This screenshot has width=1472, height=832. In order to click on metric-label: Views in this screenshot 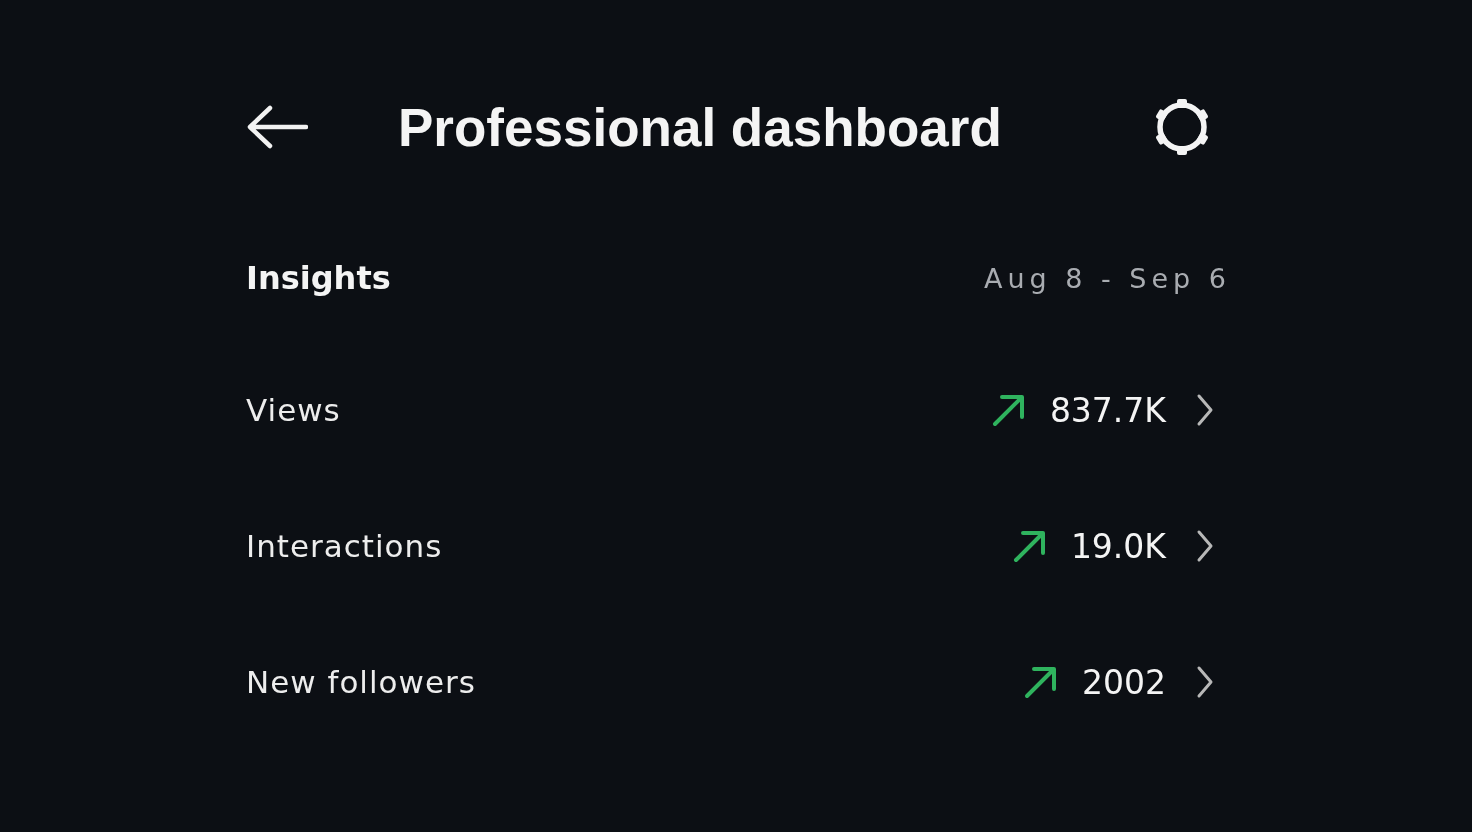, I will do `click(293, 410)`.